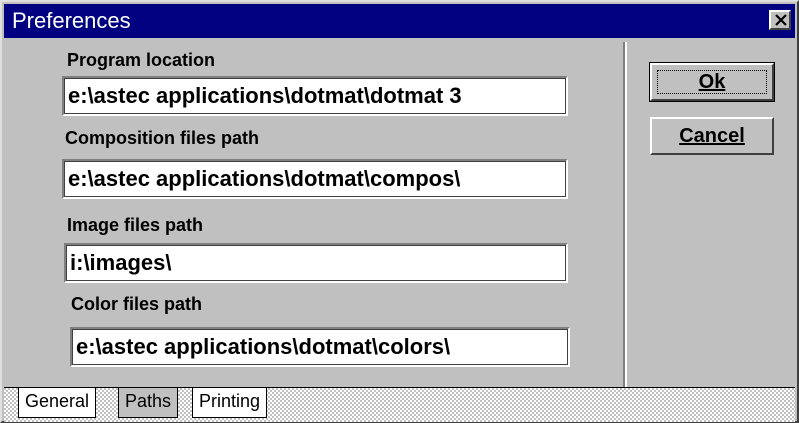 The width and height of the screenshot is (799, 423). Describe the element at coordinates (141, 60) in the screenshot. I see `program-location-label: Program location` at that location.